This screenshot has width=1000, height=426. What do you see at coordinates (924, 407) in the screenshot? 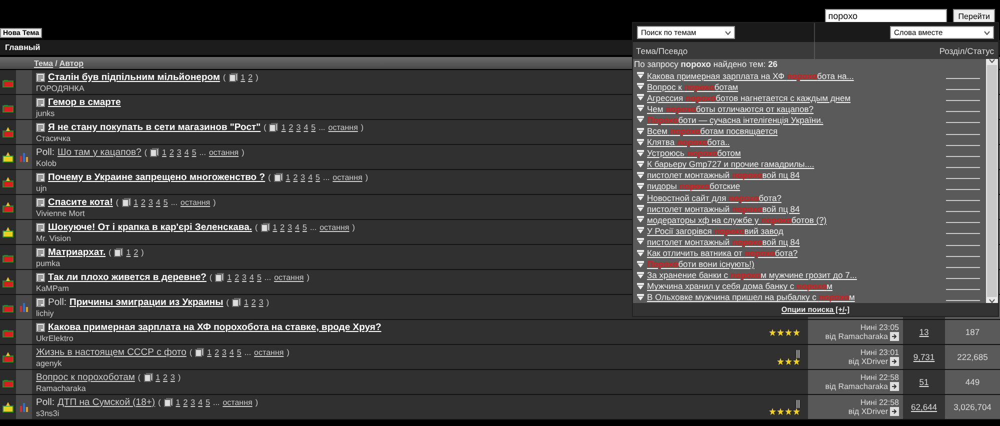
I see `replies-link: 62,644` at bounding box center [924, 407].